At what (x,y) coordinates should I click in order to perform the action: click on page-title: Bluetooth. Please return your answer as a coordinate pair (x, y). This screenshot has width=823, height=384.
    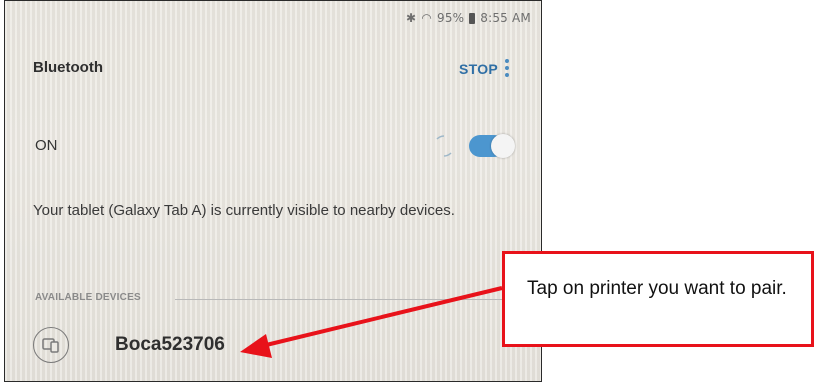
    Looking at the image, I should click on (68, 67).